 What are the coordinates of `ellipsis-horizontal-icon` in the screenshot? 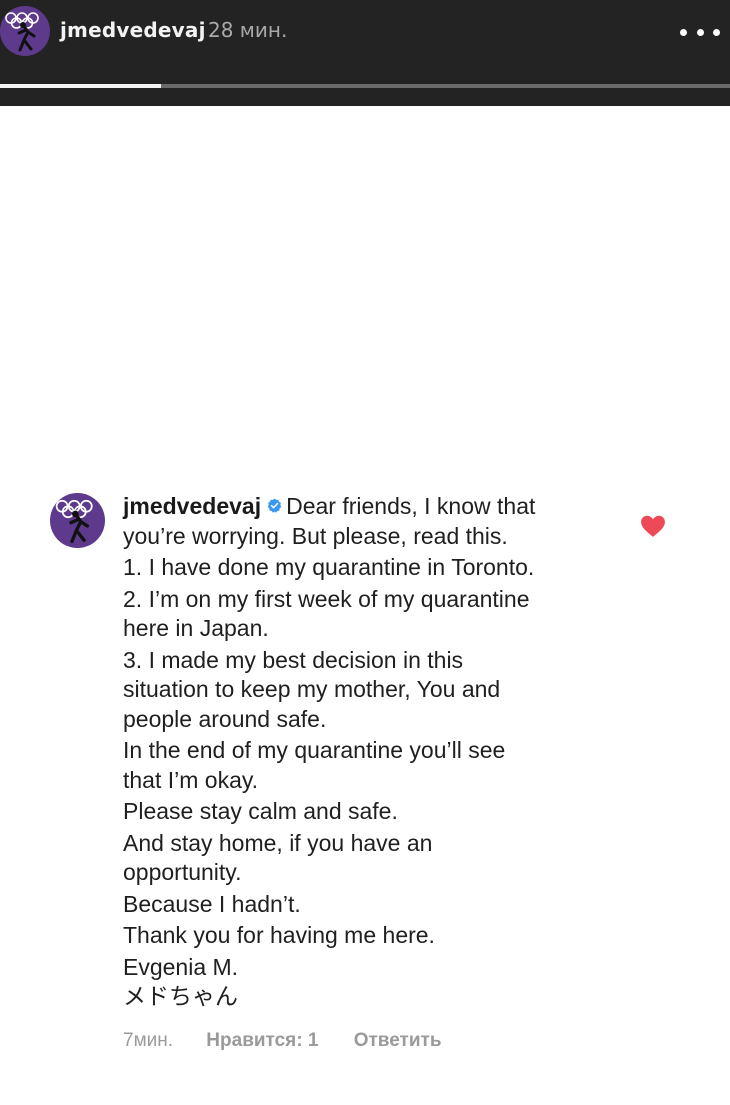 It's located at (700, 32).